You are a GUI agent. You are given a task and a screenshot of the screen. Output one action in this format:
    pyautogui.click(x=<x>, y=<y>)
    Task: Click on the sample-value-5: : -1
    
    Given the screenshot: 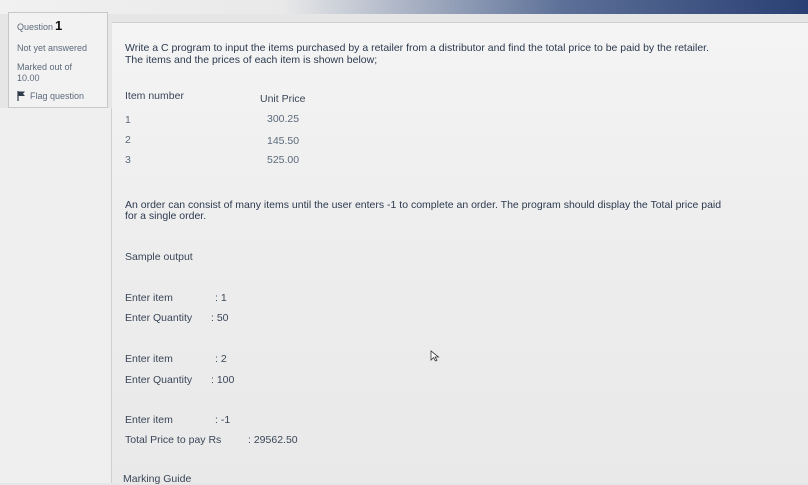 What is the action you would take?
    pyautogui.click(x=223, y=420)
    